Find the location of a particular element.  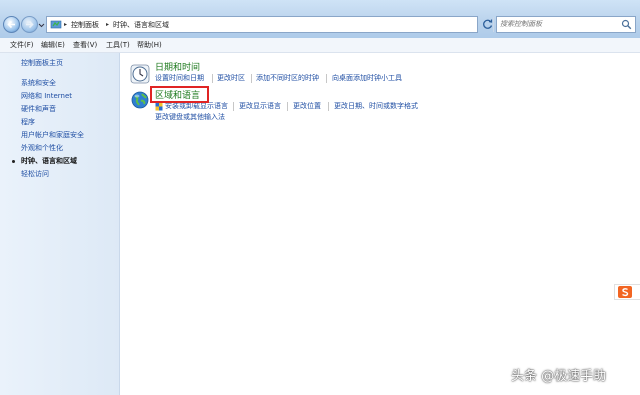

menu-view: 查看(V) is located at coordinates (85, 45).